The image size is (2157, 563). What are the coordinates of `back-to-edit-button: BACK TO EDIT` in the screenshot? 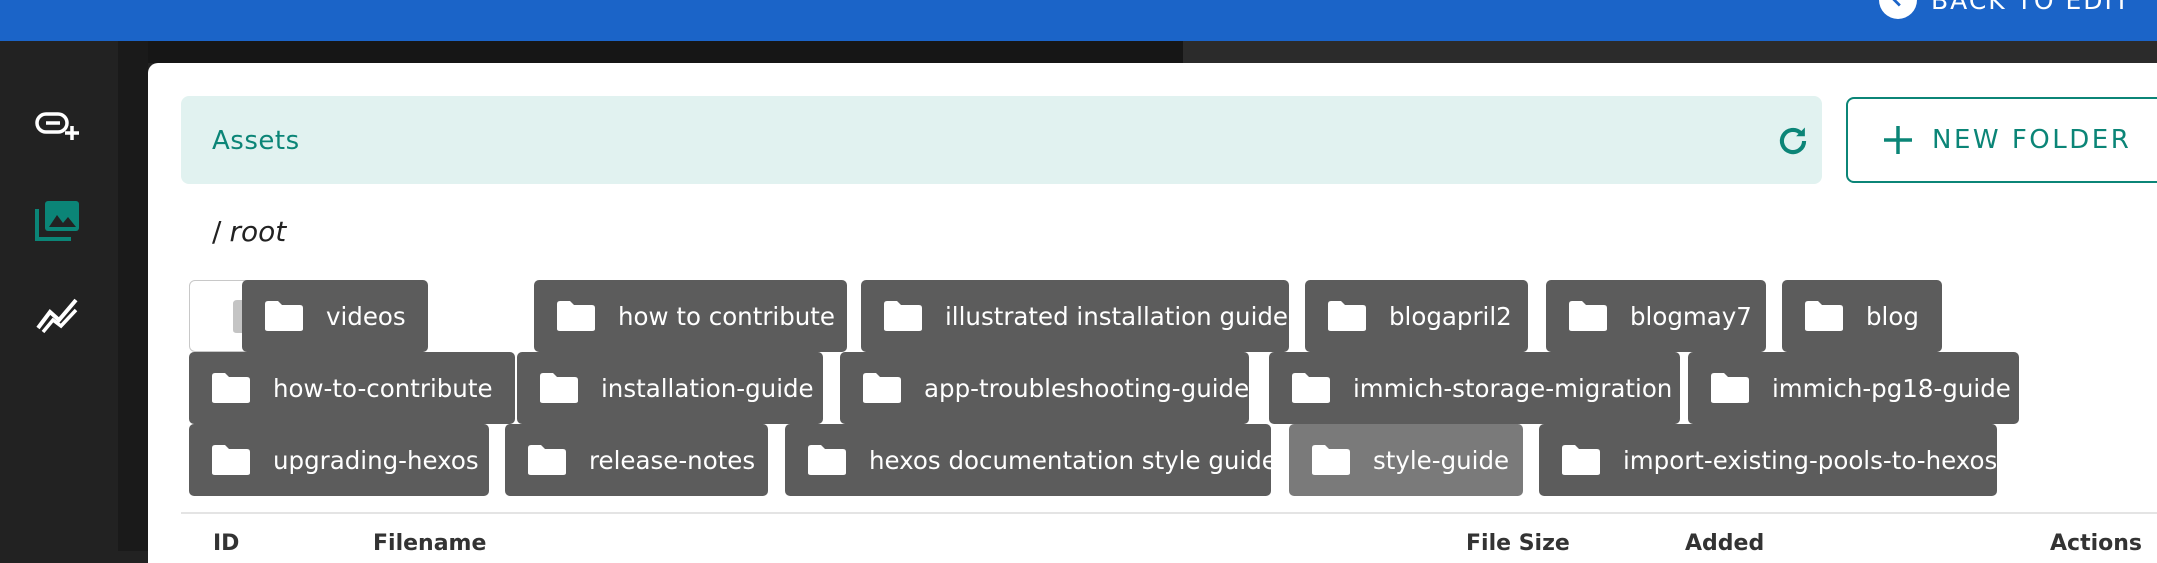 It's located at (2005, 9).